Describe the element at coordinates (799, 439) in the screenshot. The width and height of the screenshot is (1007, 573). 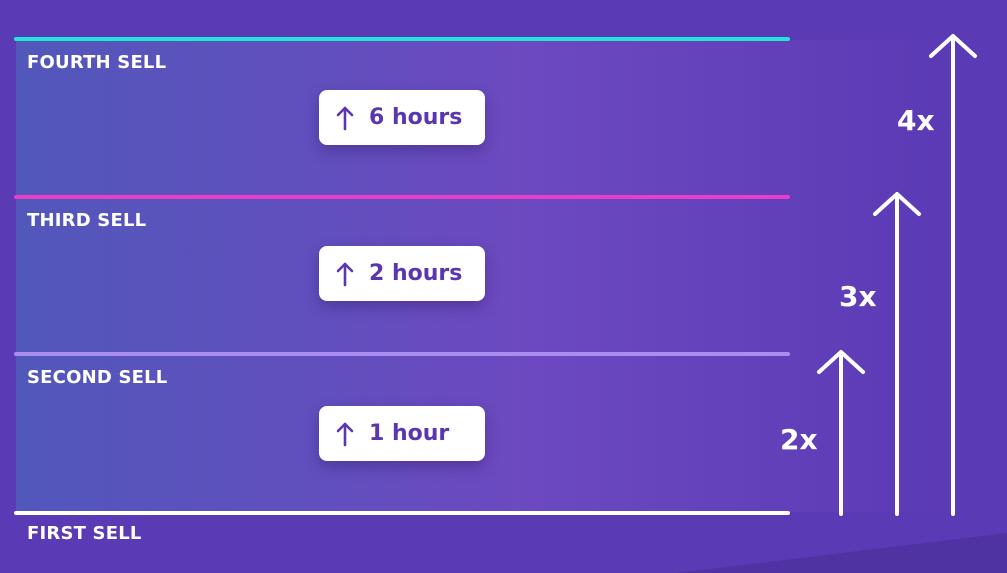
I see `multiplier-2x-label: 2x` at that location.